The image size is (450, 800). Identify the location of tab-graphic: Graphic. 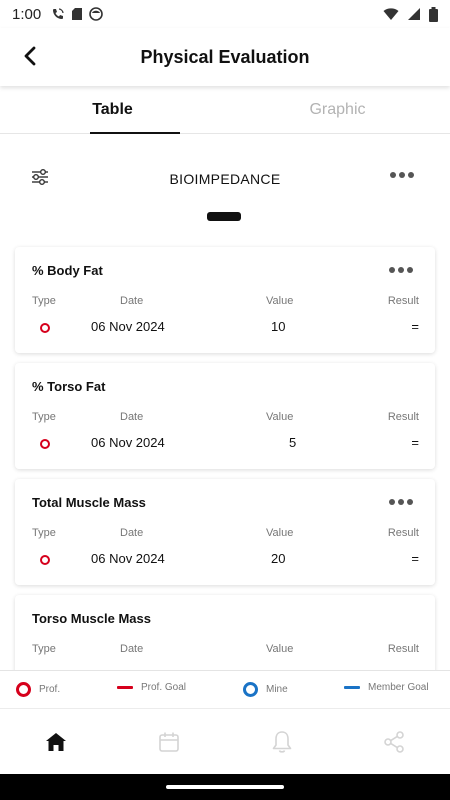
(337, 110).